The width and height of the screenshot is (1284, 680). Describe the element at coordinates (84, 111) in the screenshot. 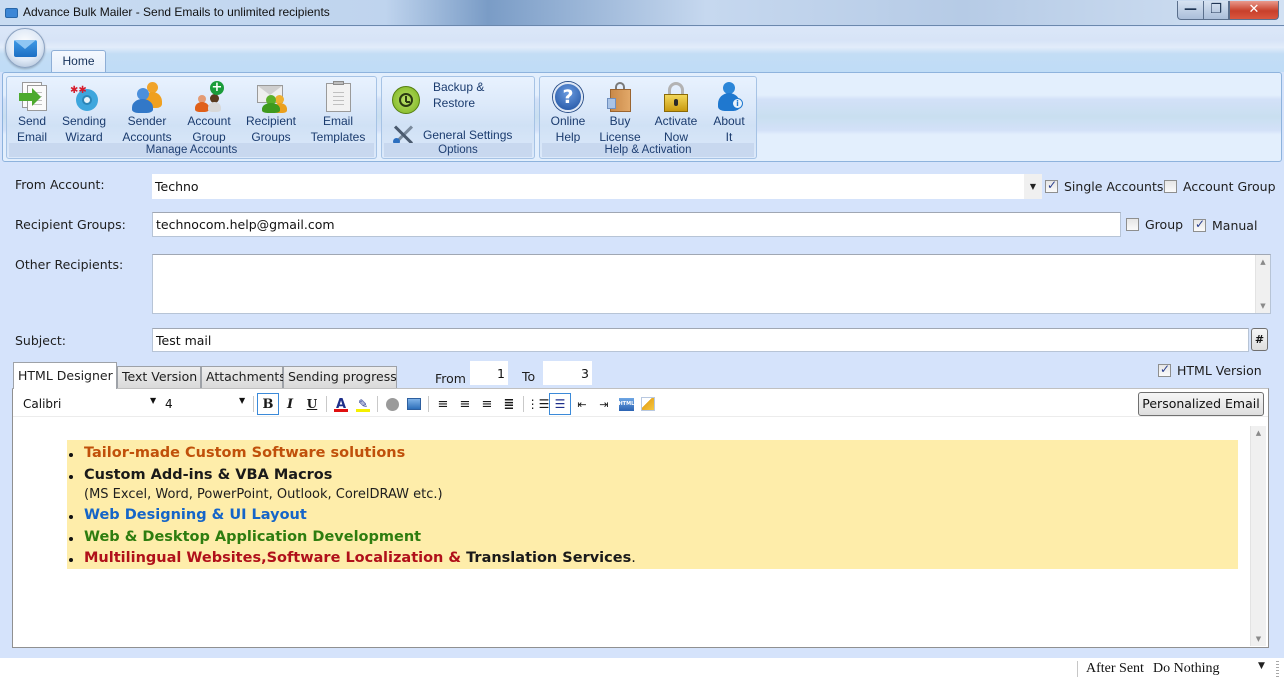

I see `sending-wizard-button: ✱✱ Sending Wizard` at that location.